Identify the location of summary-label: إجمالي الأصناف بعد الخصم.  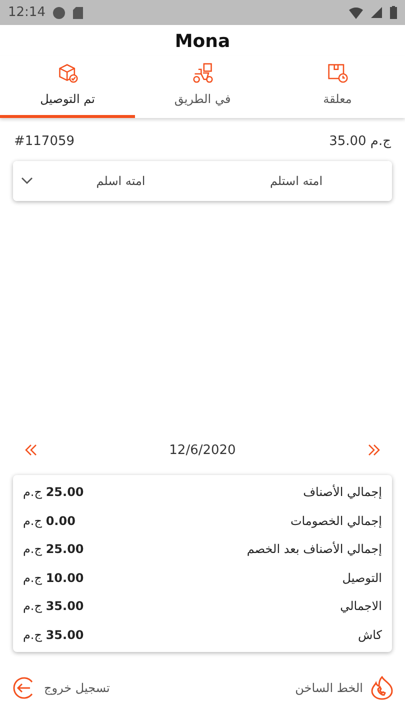
(314, 549).